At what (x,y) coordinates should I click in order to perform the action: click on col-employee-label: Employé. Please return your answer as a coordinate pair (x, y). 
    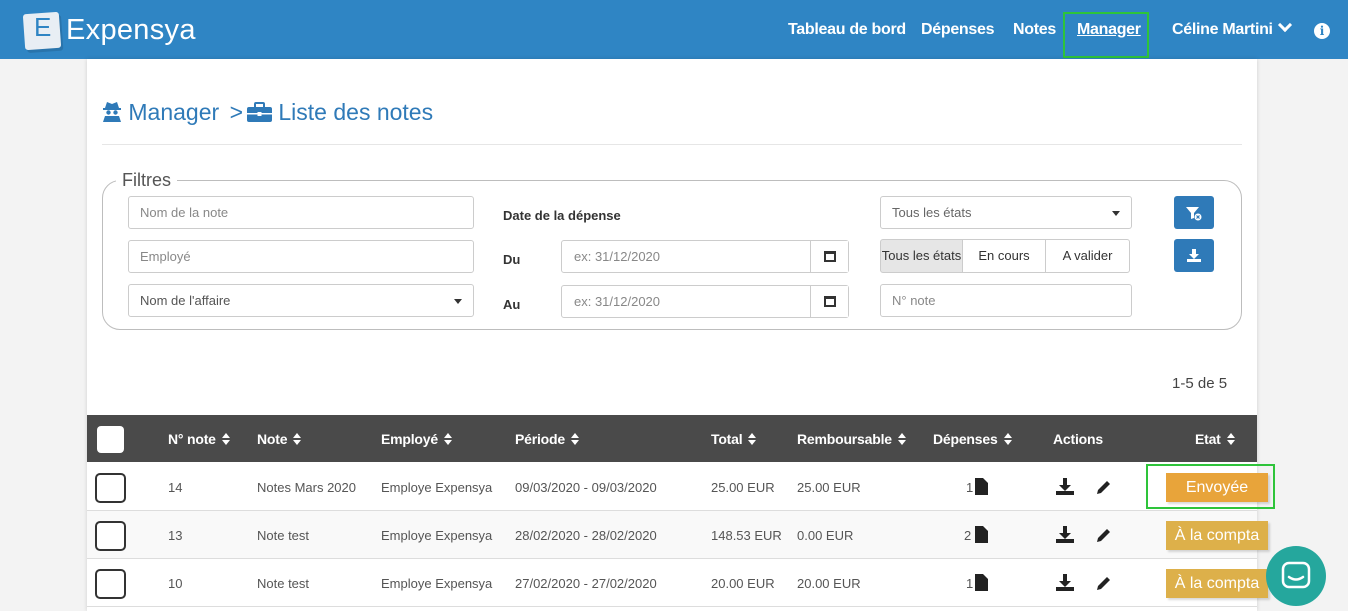
    Looking at the image, I should click on (409, 439).